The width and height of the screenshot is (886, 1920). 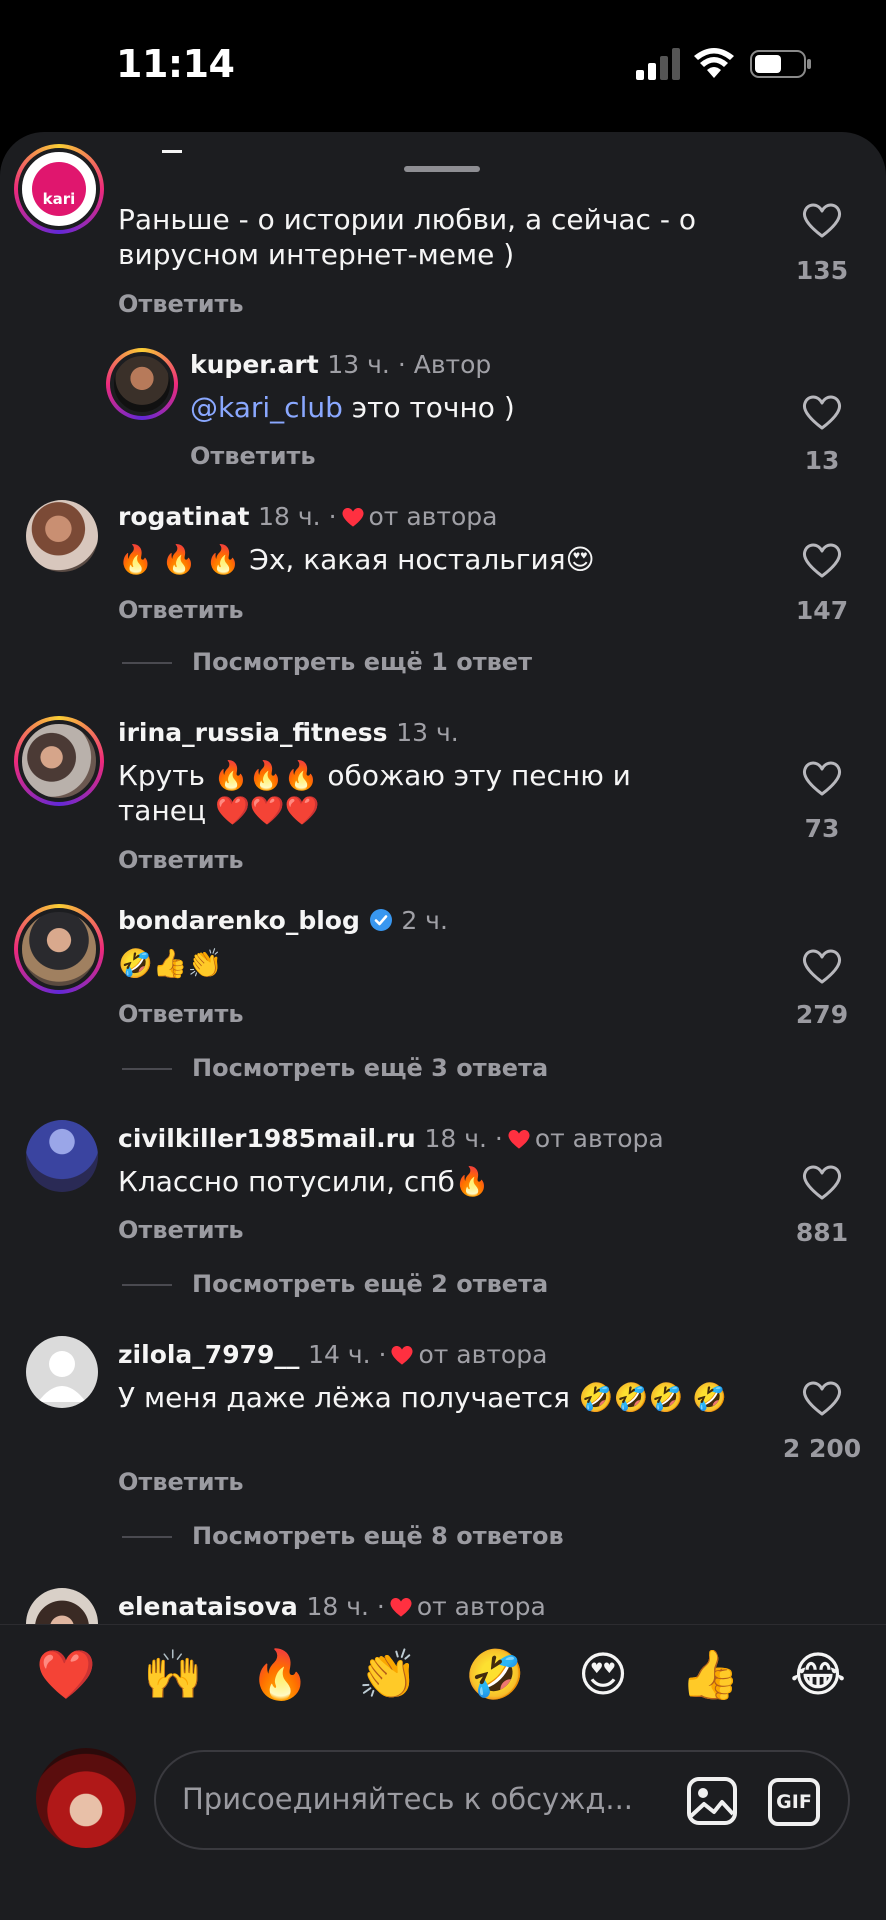 What do you see at coordinates (59, 189) in the screenshot?
I see `avatar: kari` at bounding box center [59, 189].